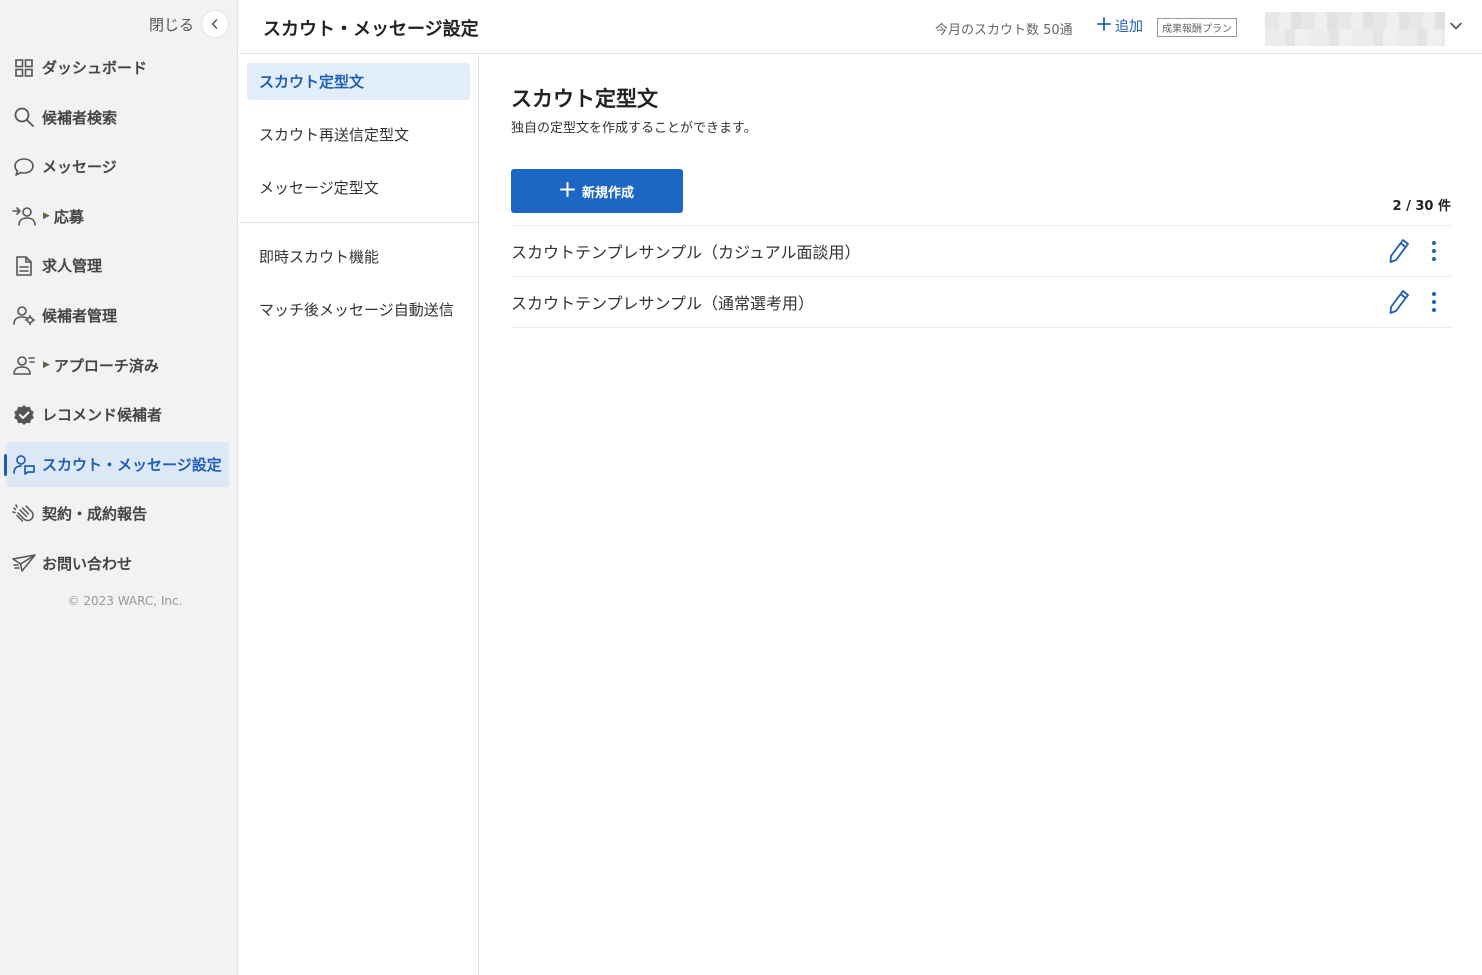 The height and width of the screenshot is (975, 1482). Describe the element at coordinates (72, 266) in the screenshot. I see `sidebar-item-label: 求人管理` at that location.